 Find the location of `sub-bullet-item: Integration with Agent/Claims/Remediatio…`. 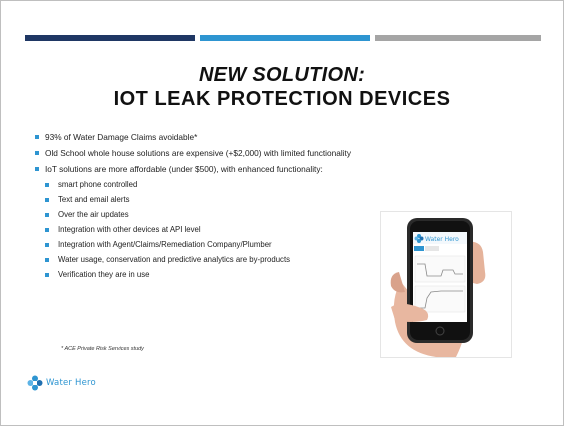

sub-bullet-item: Integration with Agent/Claims/Remediatio… is located at coordinates (186, 245).